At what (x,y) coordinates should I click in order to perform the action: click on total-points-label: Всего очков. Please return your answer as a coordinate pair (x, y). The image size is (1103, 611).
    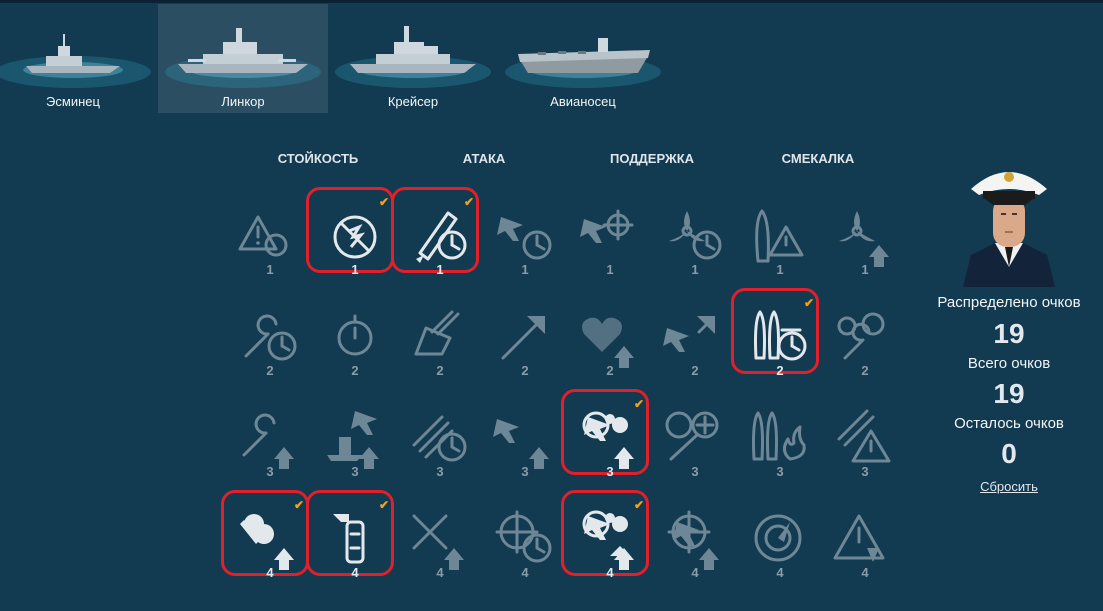
    Looking at the image, I should click on (1009, 363).